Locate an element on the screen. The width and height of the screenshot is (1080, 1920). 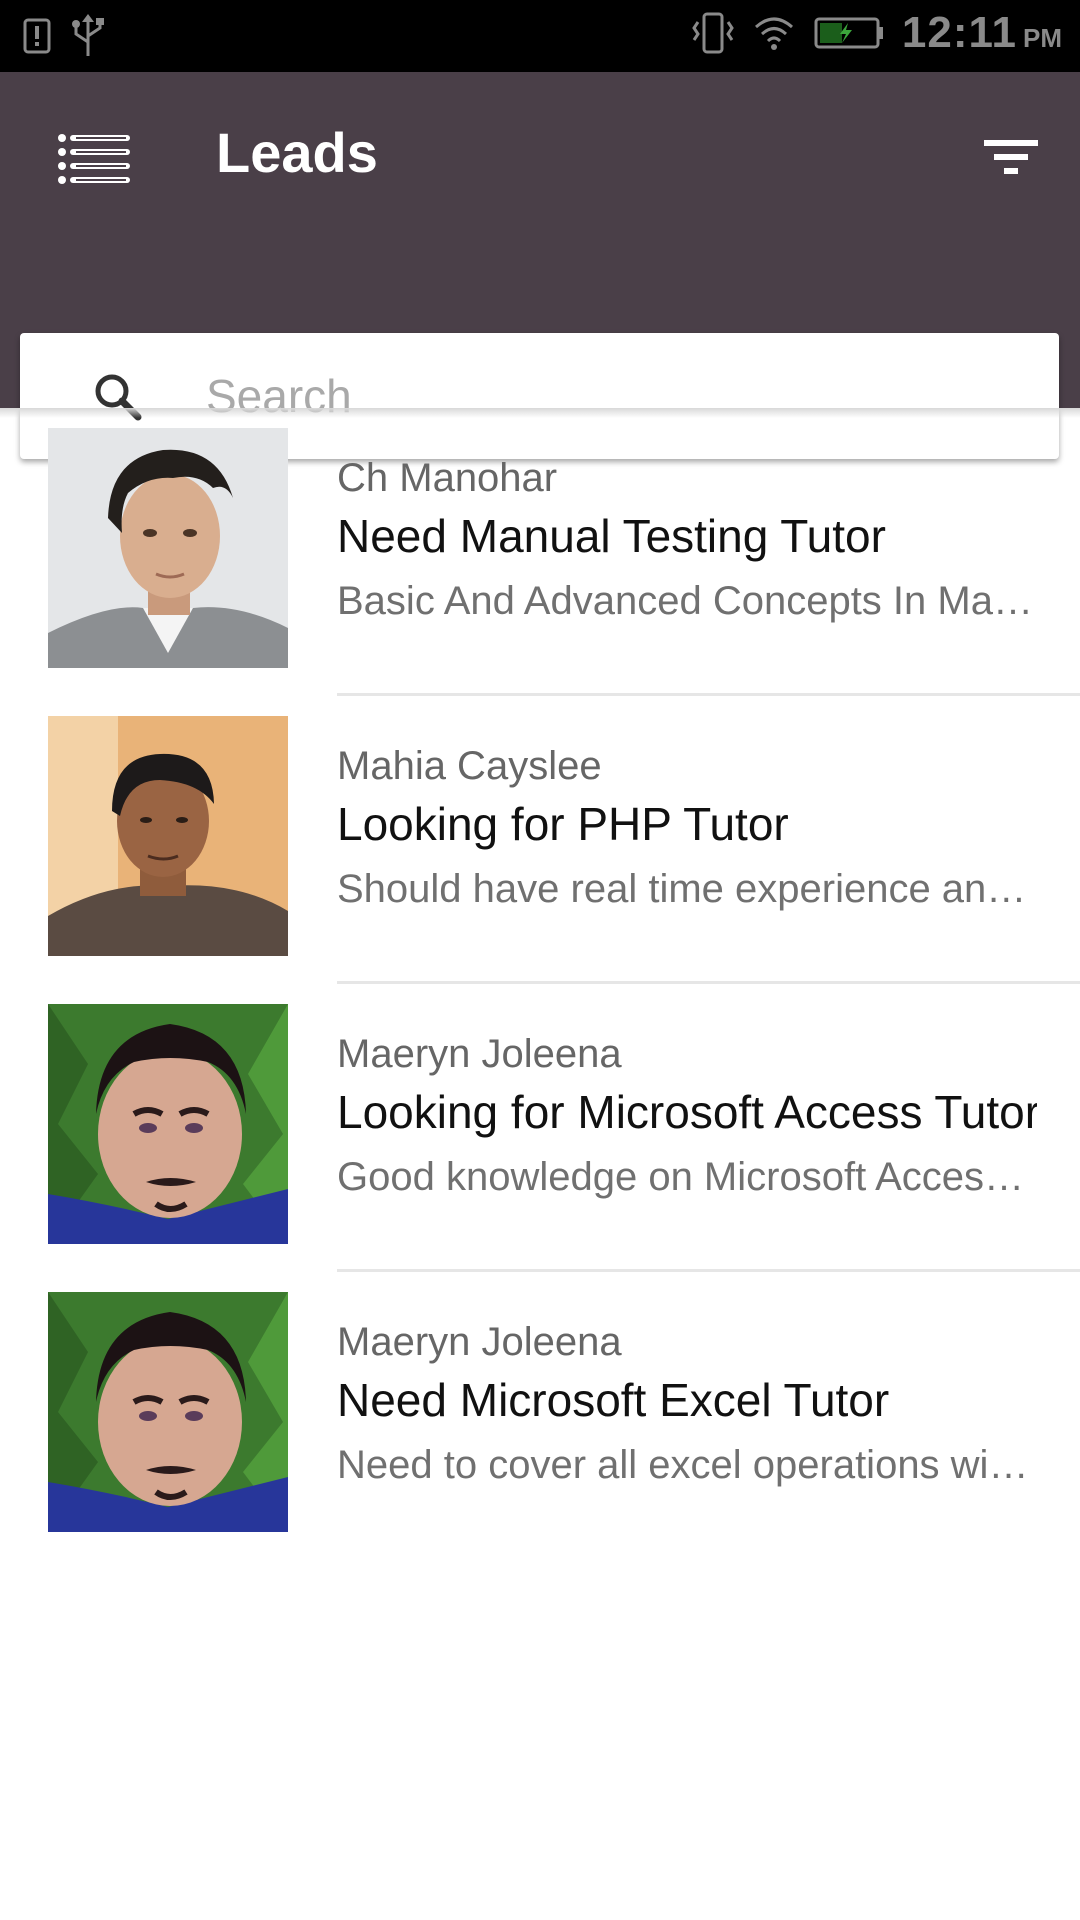
usb-icon is located at coordinates (88, 36).